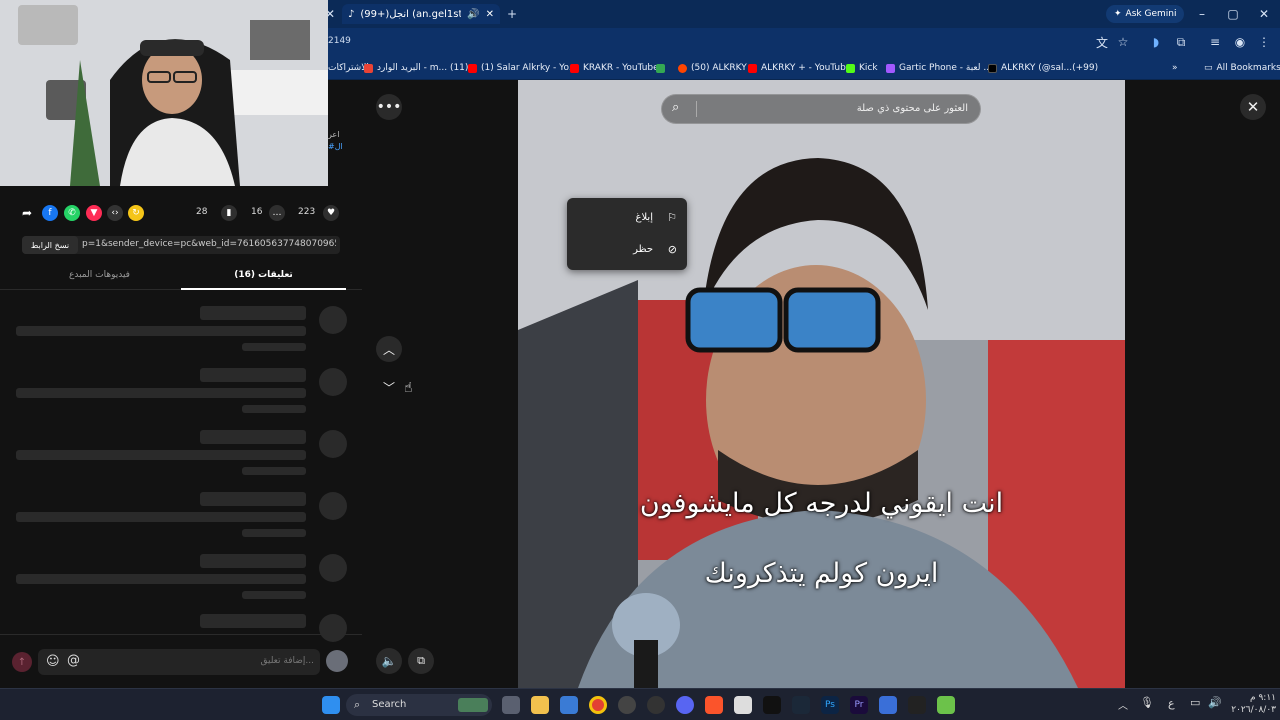 The width and height of the screenshot is (1280, 720). I want to click on menu-item-report: إبلاغ ⚐, so click(627, 218).